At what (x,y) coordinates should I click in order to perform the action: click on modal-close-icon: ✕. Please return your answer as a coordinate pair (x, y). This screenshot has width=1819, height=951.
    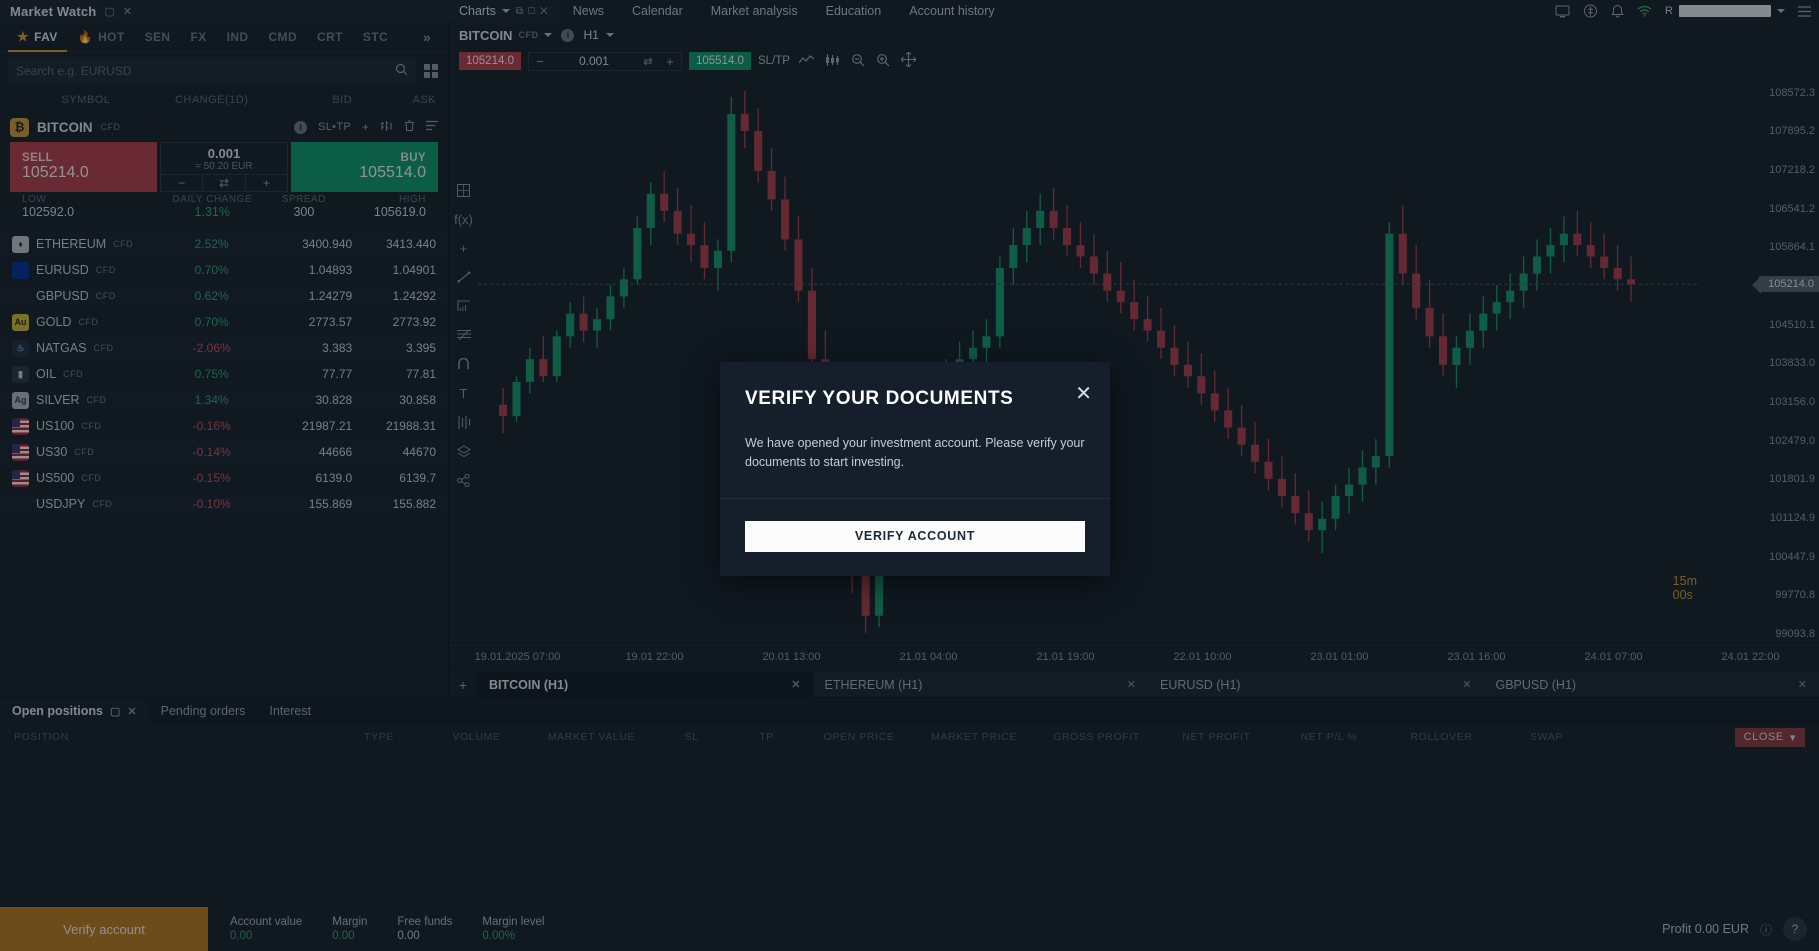
    Looking at the image, I should click on (1083, 394).